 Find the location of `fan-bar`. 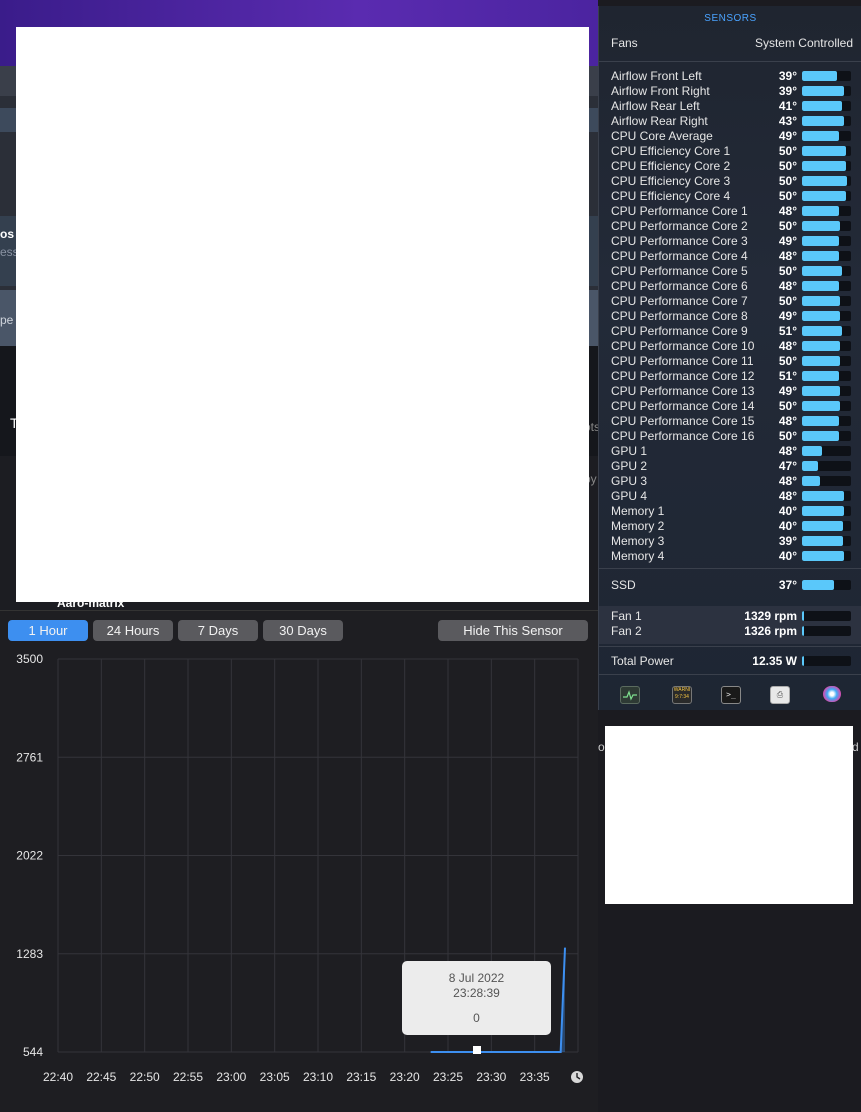

fan-bar is located at coordinates (826, 616).